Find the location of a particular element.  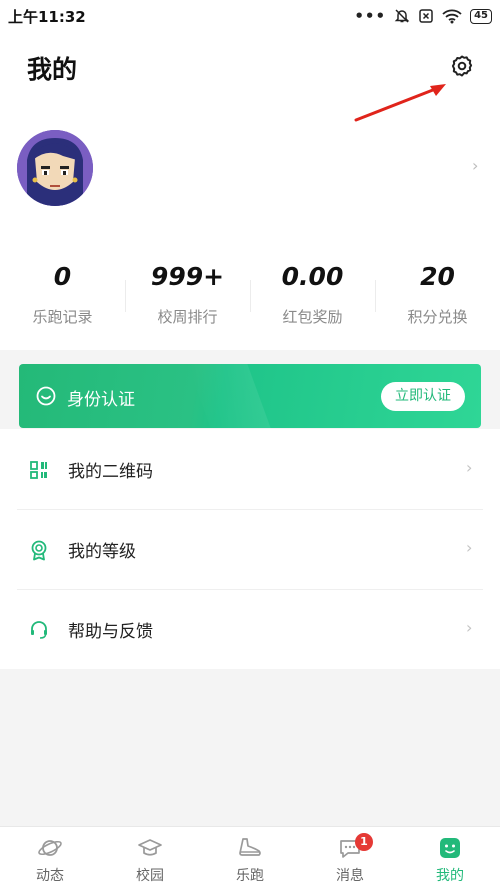

status-icons: ••• 45 is located at coordinates (423, 16).